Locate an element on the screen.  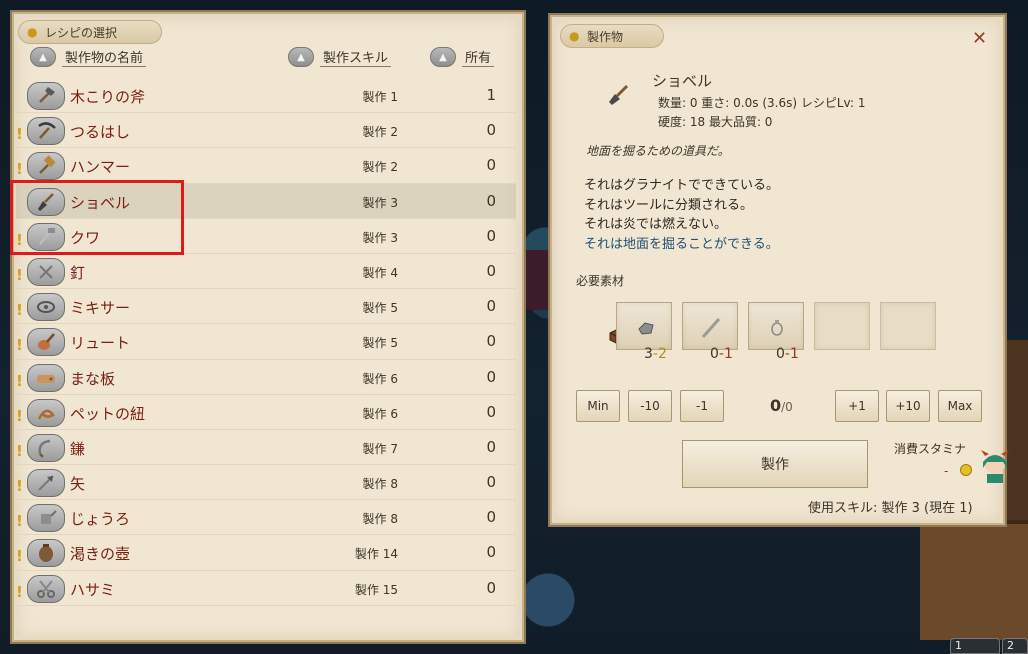
recipe-row: ! ハンマー 製作 2 0 is located at coordinates (266, 166).